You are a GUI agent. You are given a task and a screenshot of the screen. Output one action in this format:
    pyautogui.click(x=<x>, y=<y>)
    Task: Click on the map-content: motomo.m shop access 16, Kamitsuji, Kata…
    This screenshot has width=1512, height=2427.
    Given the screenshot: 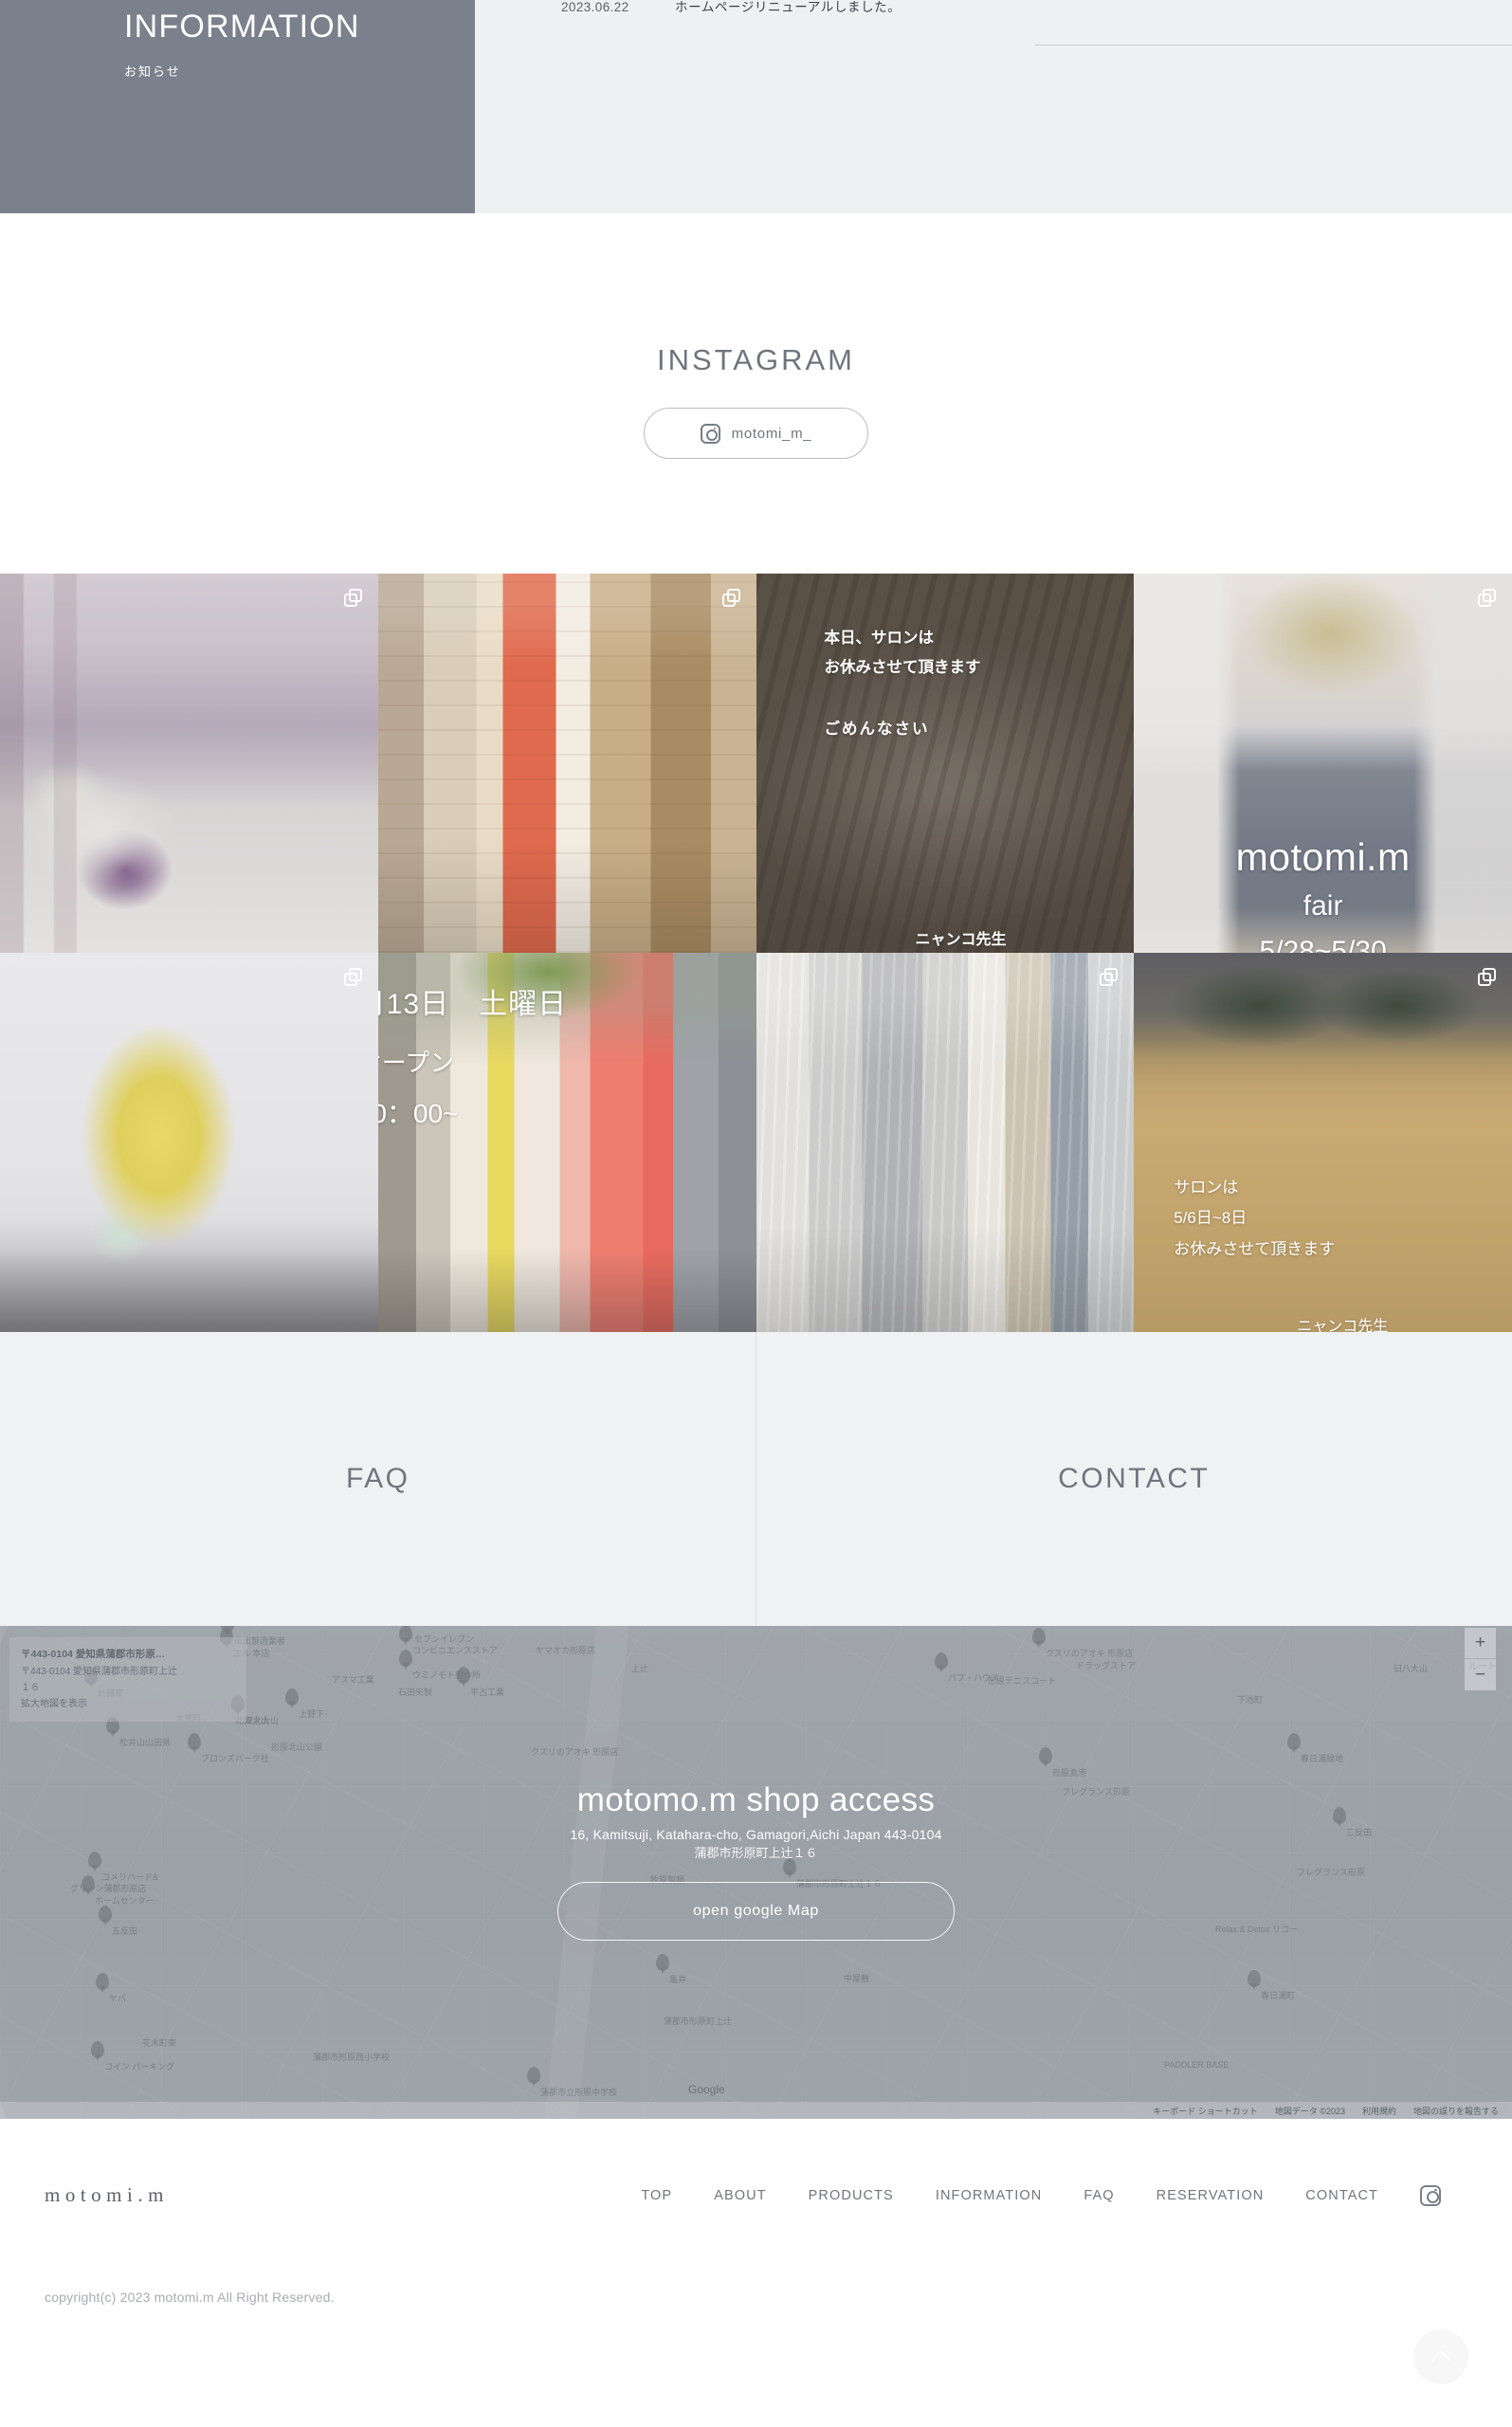 What is the action you would take?
    pyautogui.click(x=756, y=1861)
    